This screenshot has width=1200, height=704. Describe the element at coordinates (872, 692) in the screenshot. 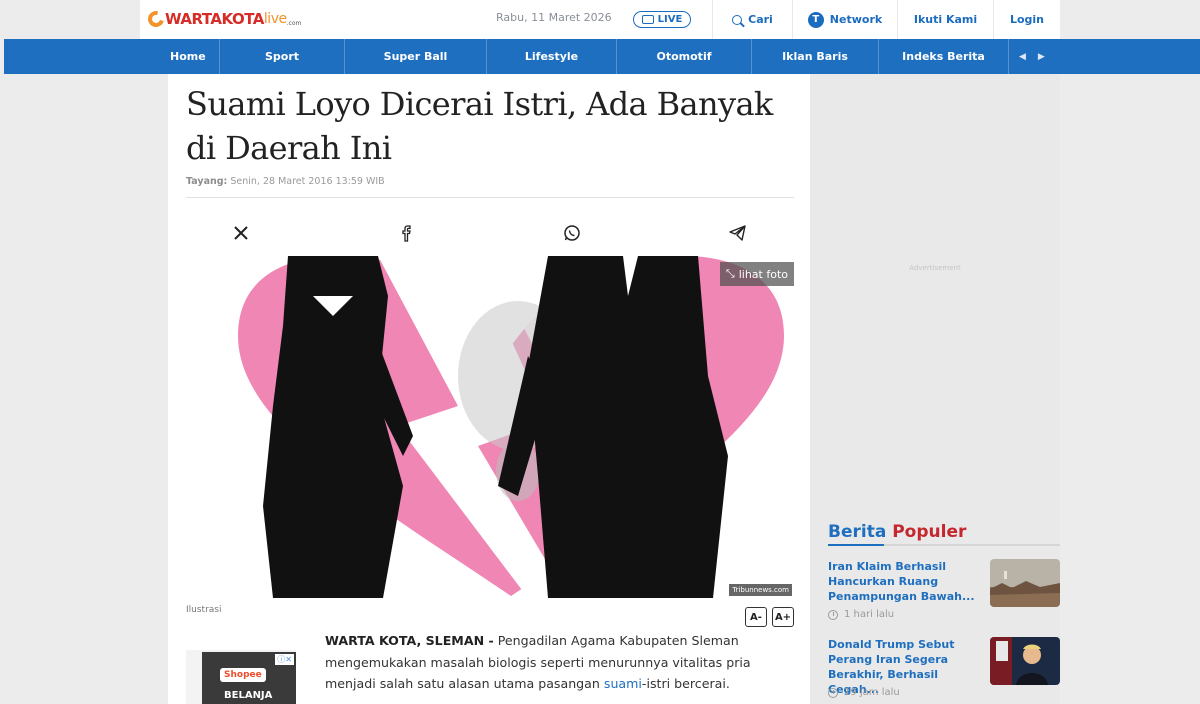

I see `popular-item-time-text: 19 jam lalu` at that location.